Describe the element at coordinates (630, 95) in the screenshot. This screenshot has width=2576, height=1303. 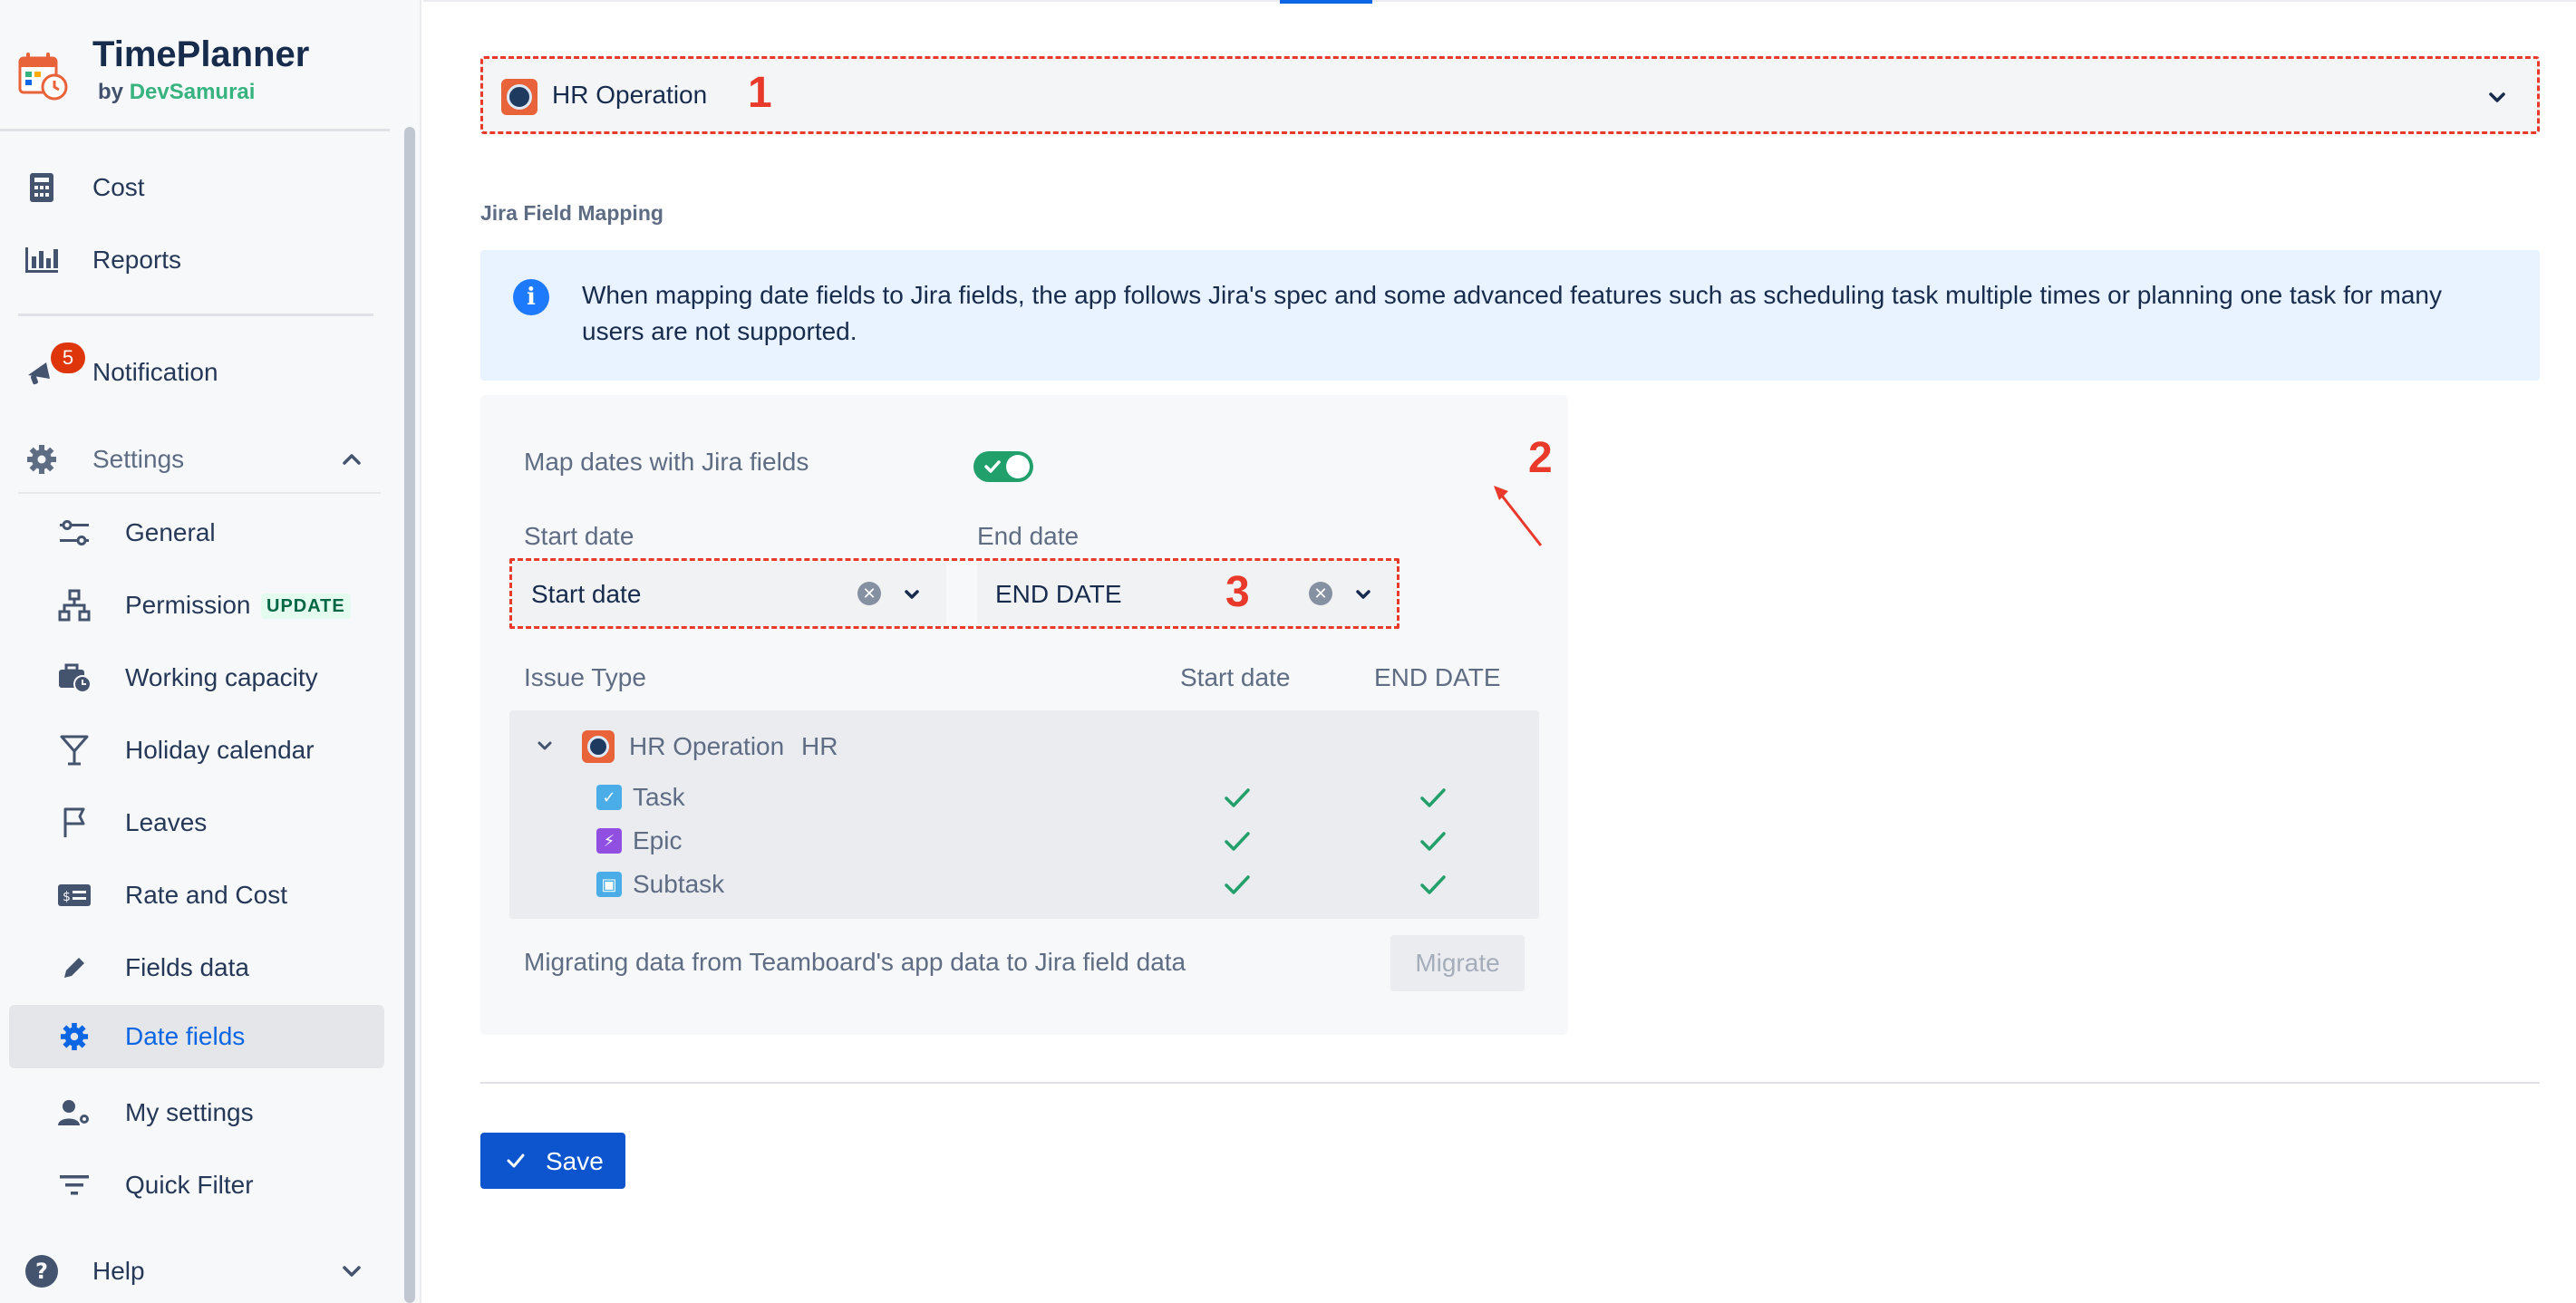
I see `project-select-value: HR Operation` at that location.